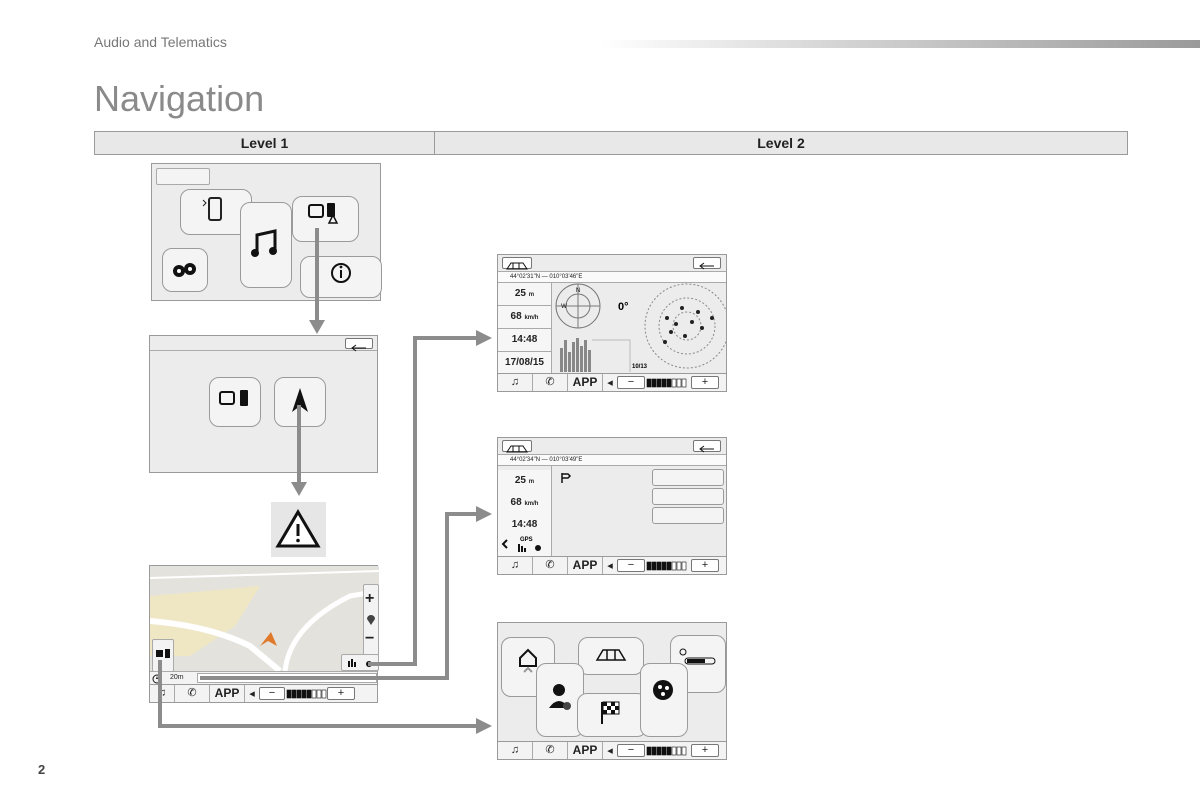  Describe the element at coordinates (551, 511) in the screenshot. I see `column-divider` at that location.